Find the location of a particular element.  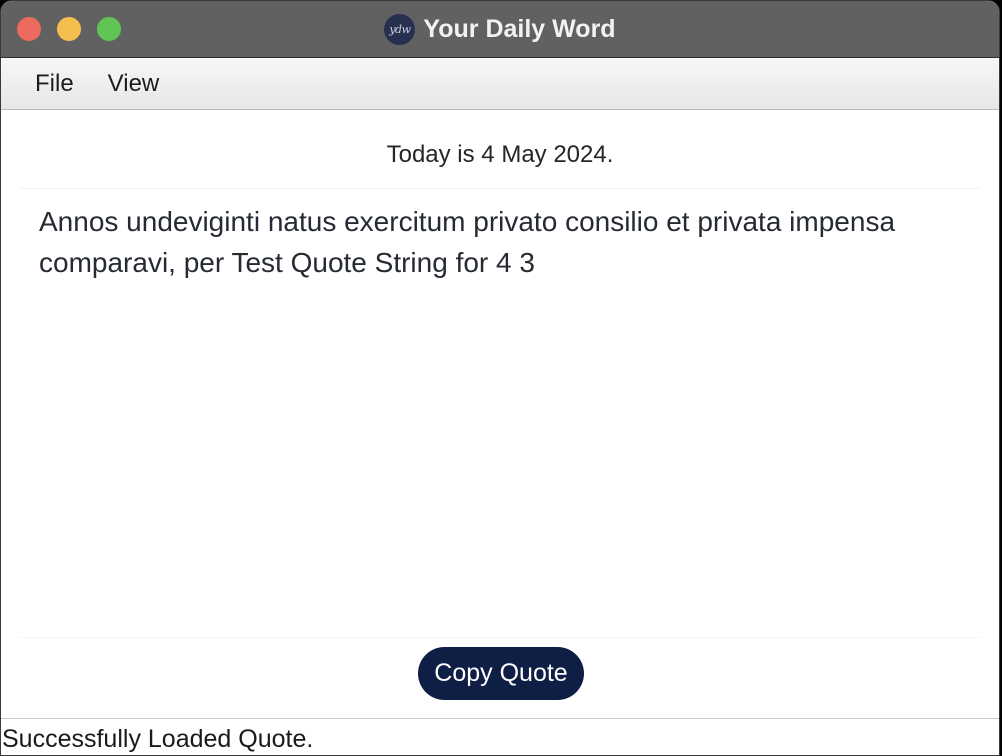

status-text: Successfully Loaded Quote. is located at coordinates (158, 739).